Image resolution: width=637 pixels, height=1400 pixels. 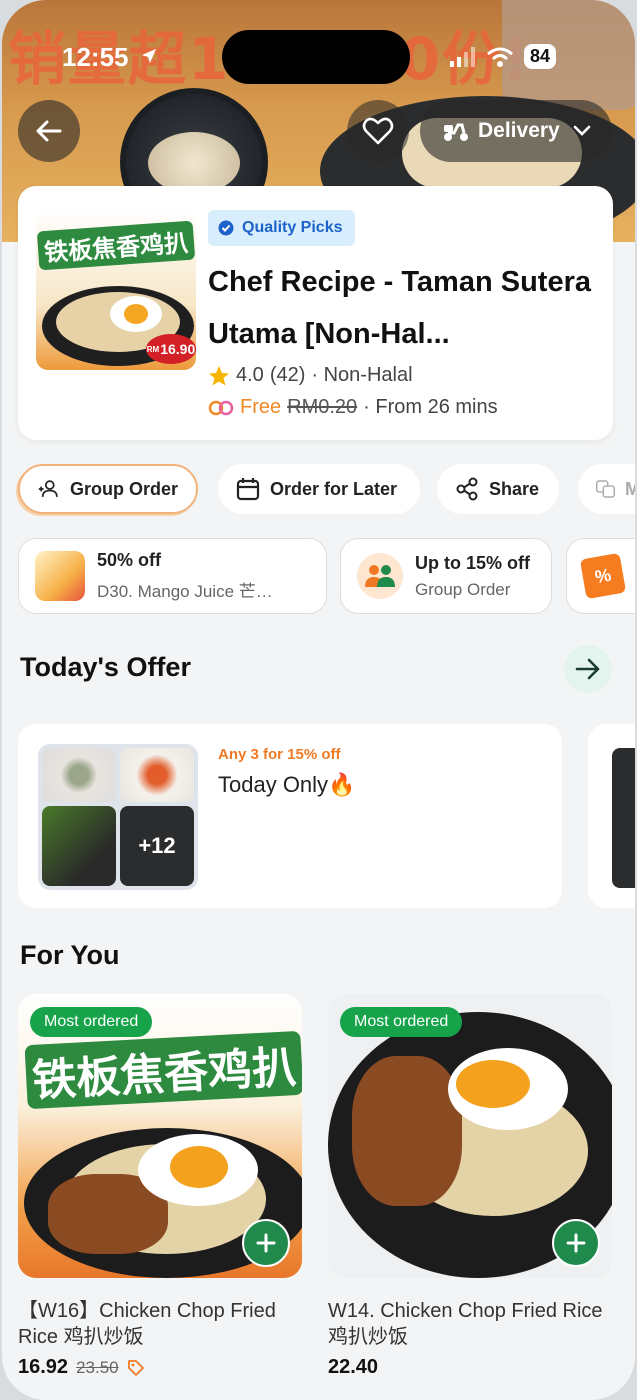 I want to click on discount-tag-icon: %, so click(x=603, y=576).